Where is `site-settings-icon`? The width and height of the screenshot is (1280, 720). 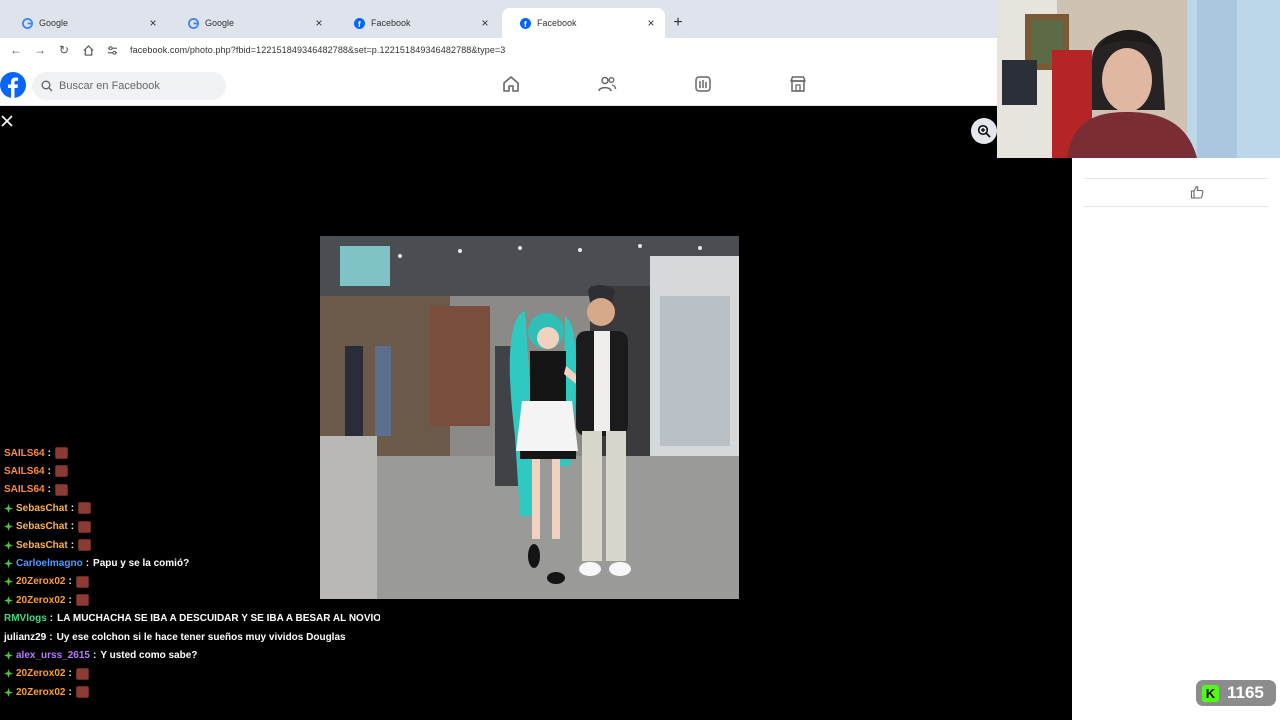 site-settings-icon is located at coordinates (112, 50).